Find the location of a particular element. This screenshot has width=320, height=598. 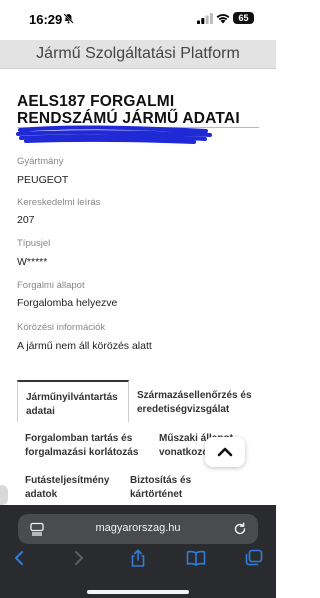

redaction-scribble is located at coordinates (114, 134).